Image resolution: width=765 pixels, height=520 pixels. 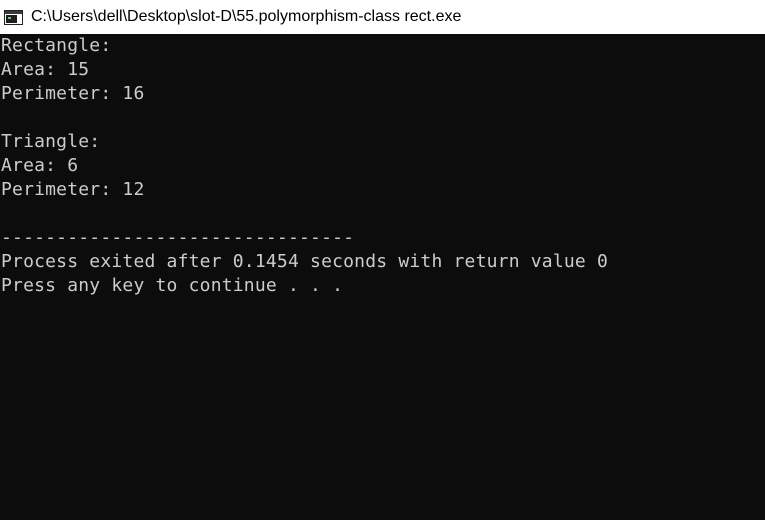 I want to click on console-line-rectangle-area: Area: 15, so click(x=45, y=69).